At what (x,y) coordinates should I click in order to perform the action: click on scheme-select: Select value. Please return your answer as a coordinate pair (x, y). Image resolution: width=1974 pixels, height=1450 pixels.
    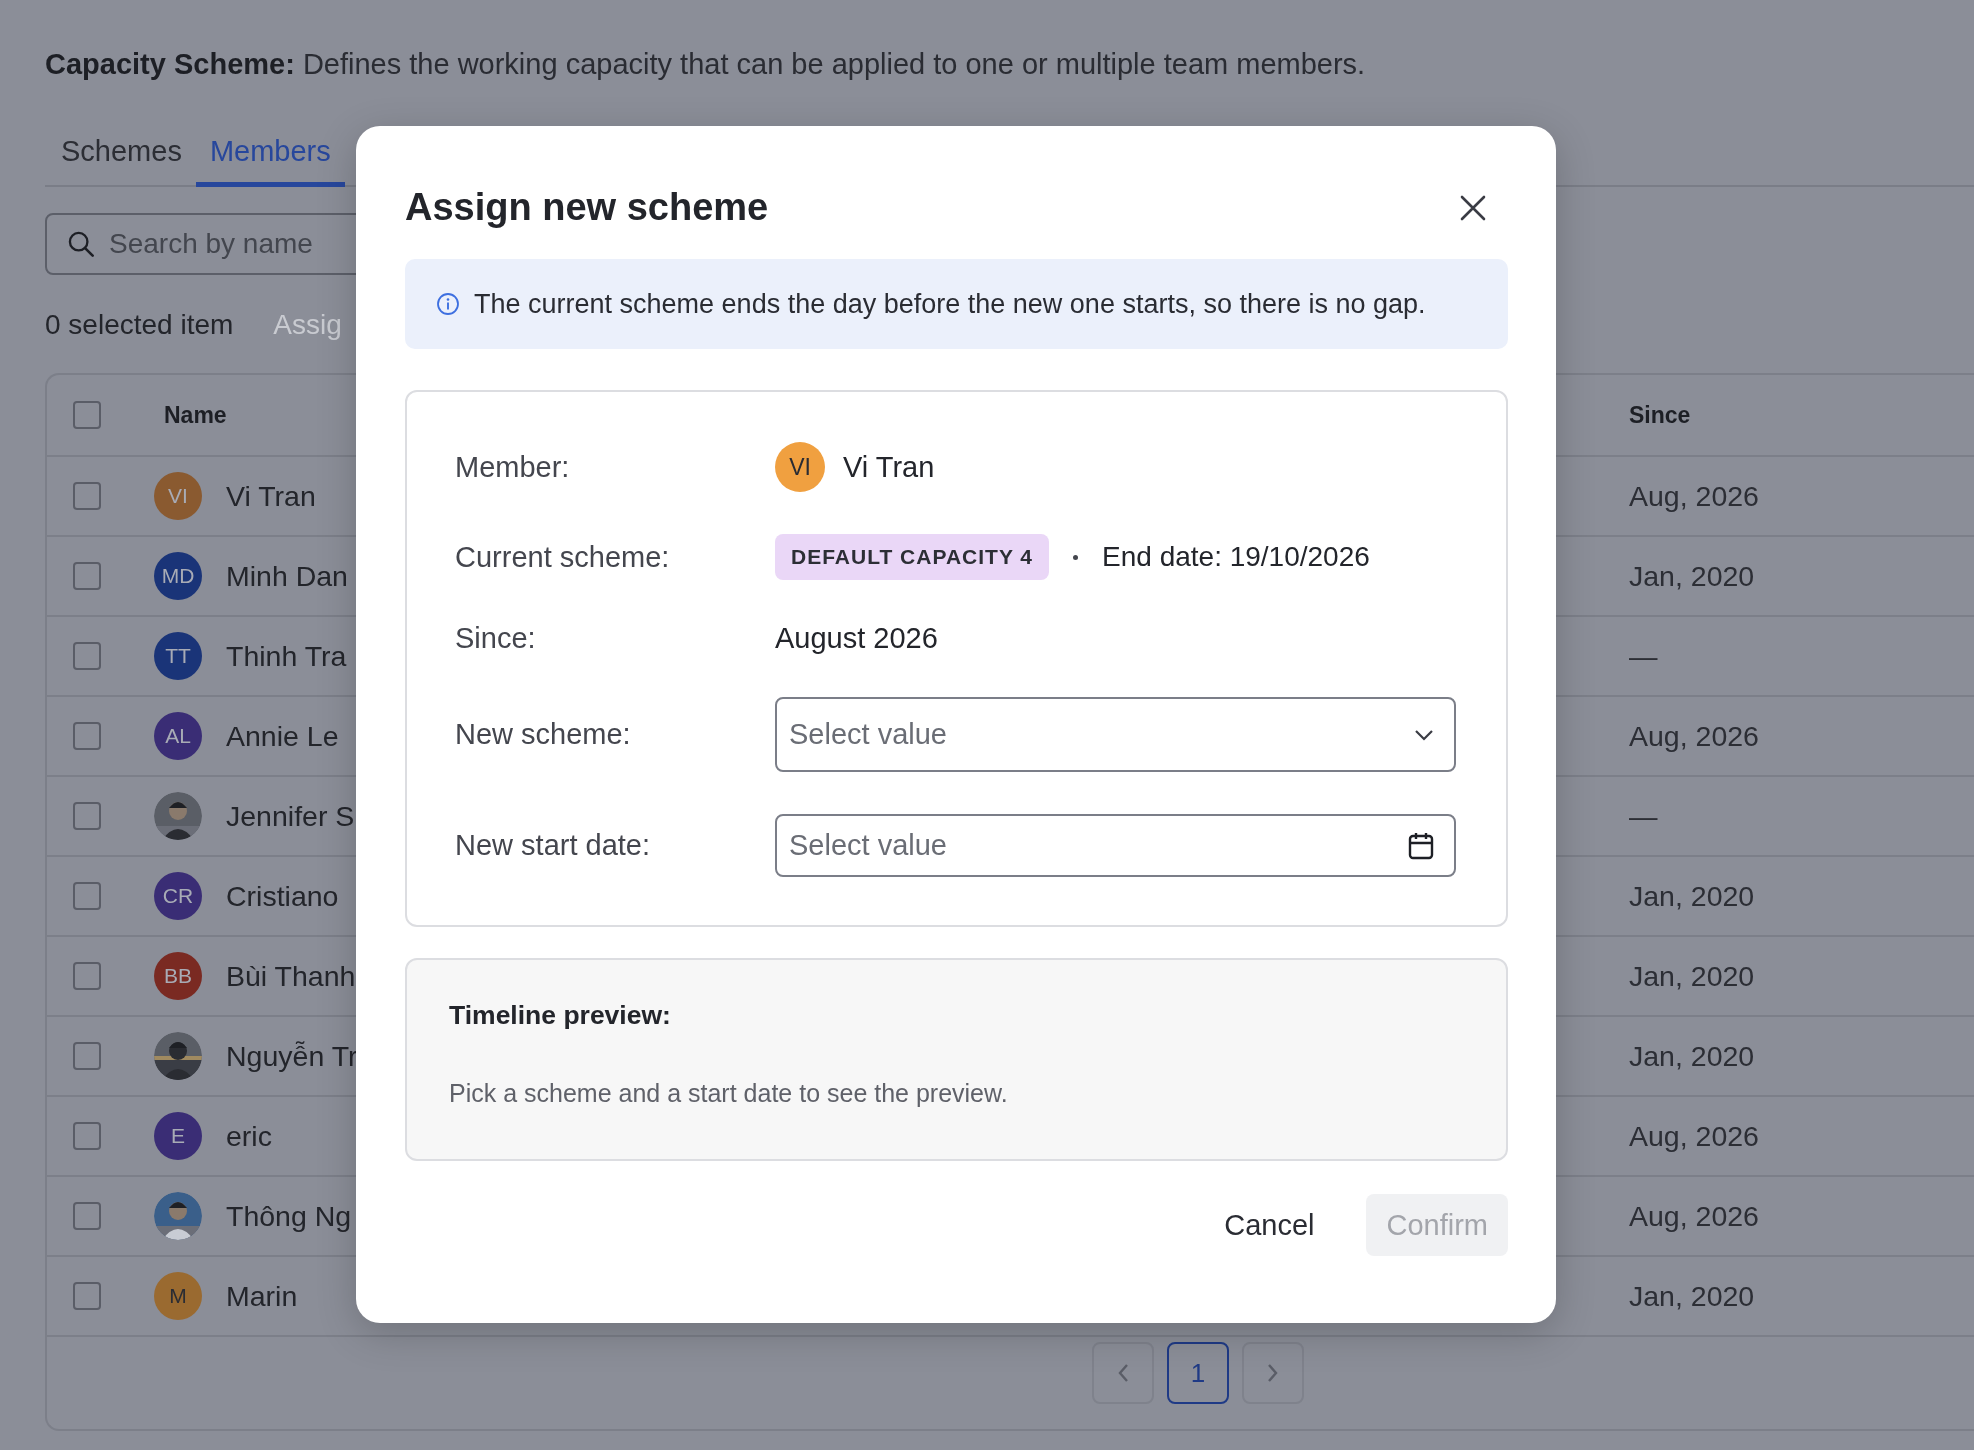
    Looking at the image, I should click on (1115, 734).